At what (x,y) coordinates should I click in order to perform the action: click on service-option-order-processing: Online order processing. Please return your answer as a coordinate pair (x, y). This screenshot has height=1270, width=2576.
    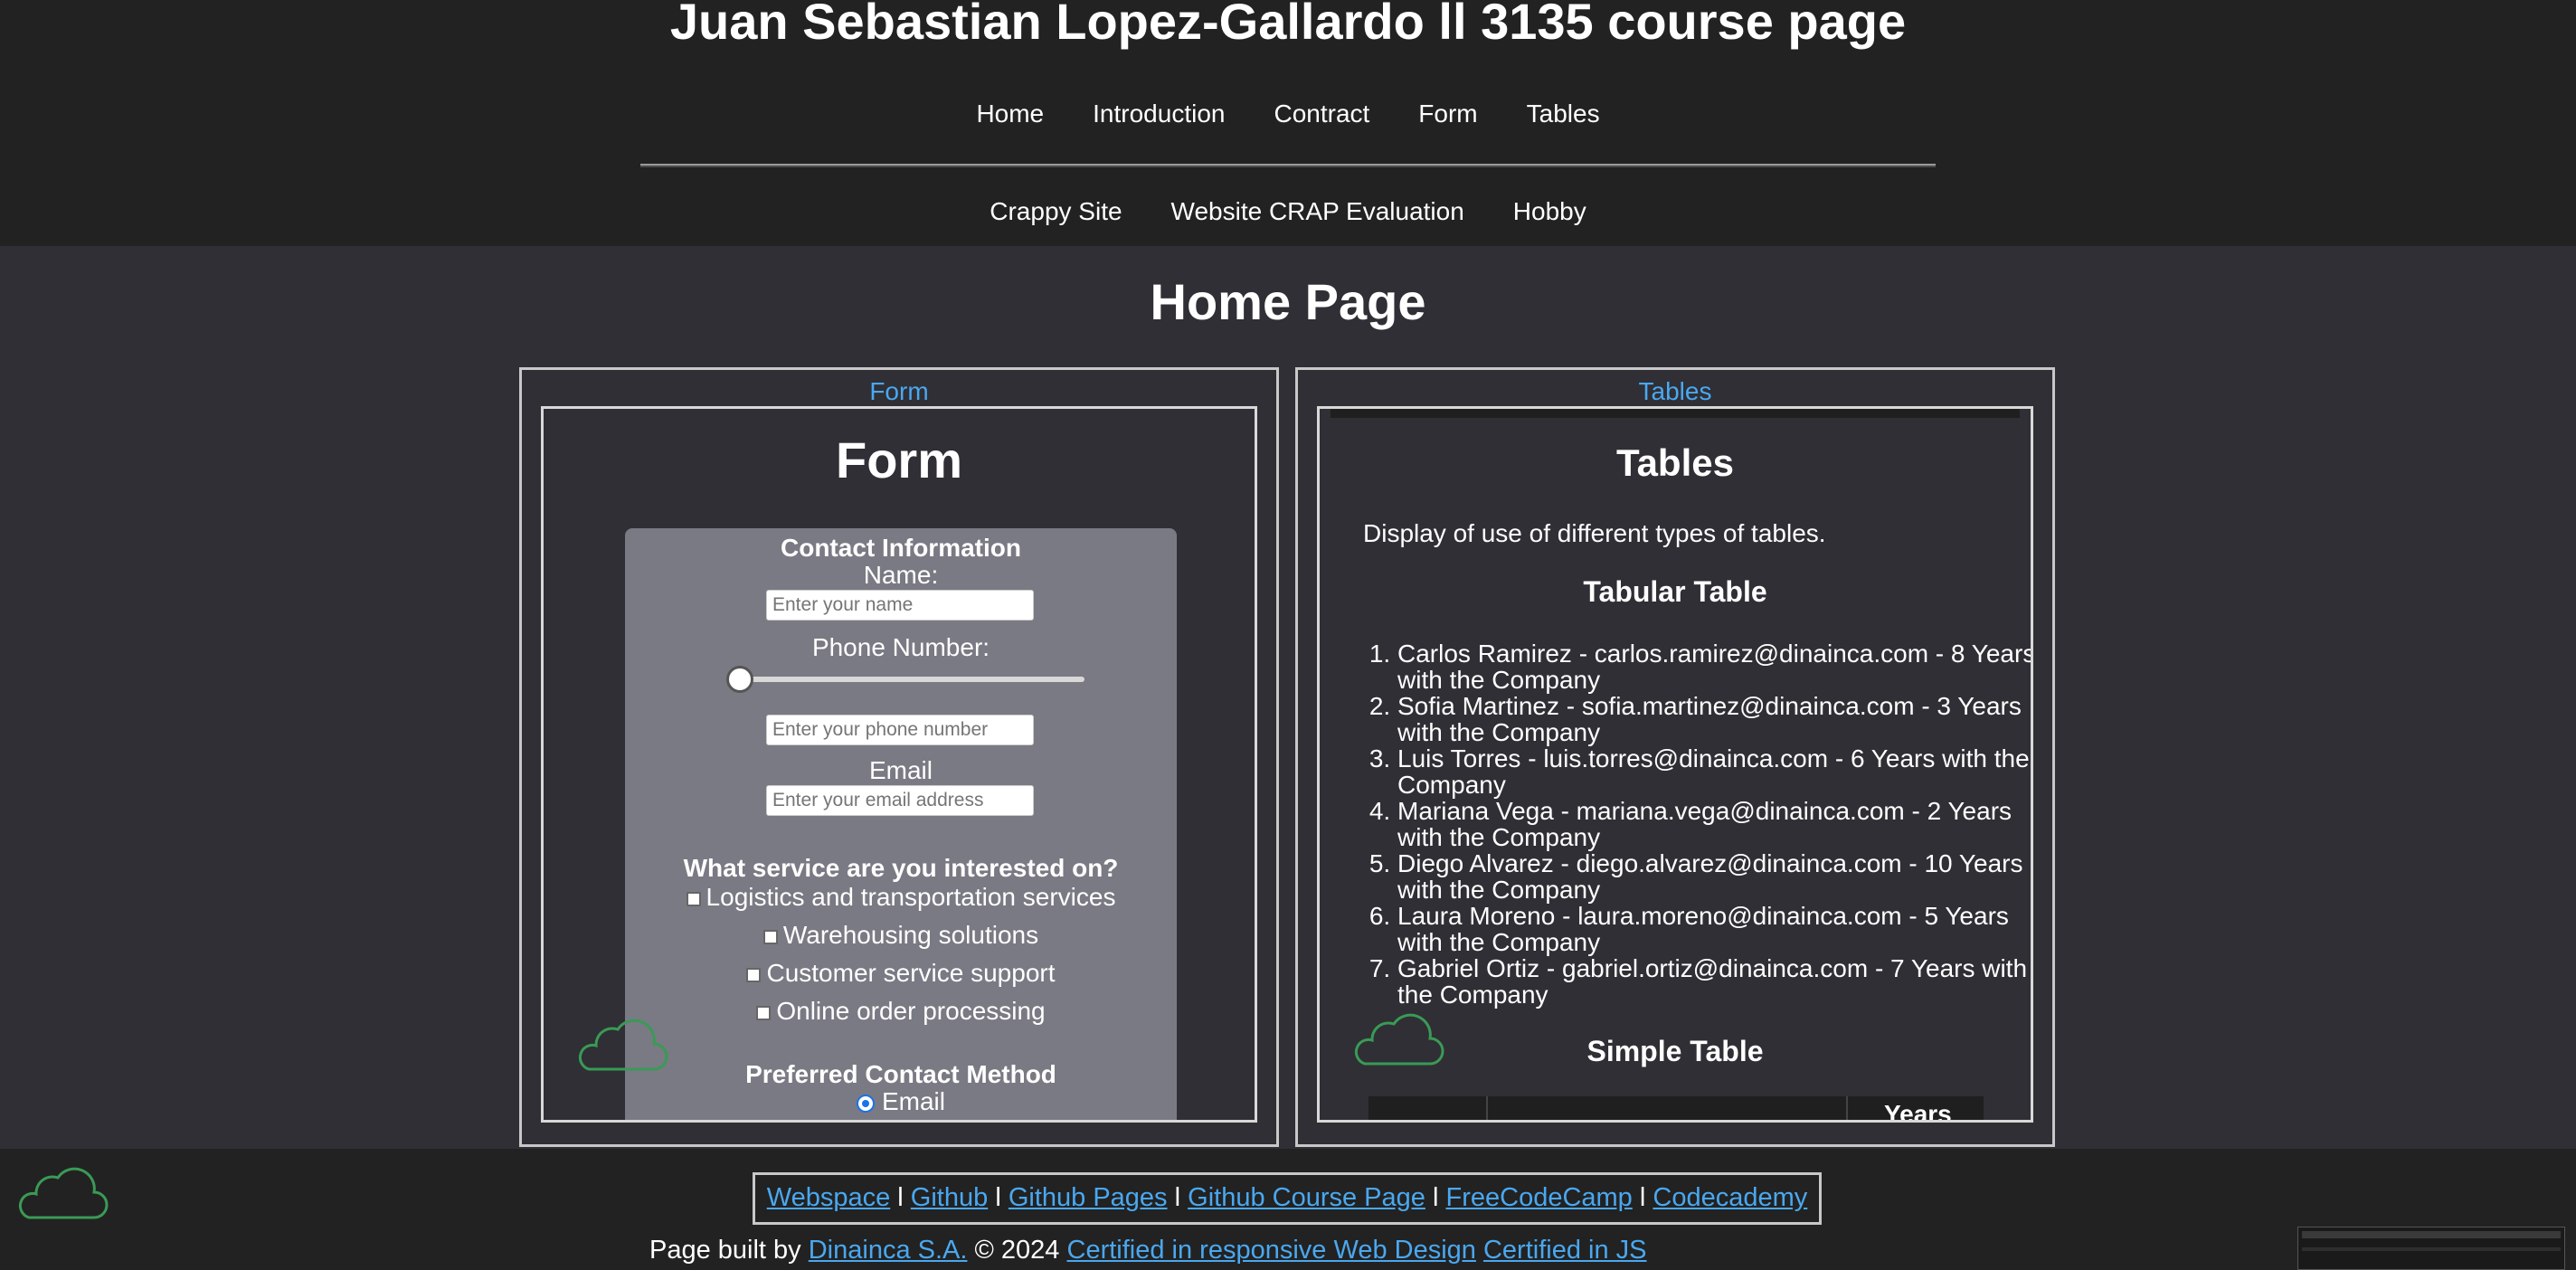
    Looking at the image, I should click on (901, 1011).